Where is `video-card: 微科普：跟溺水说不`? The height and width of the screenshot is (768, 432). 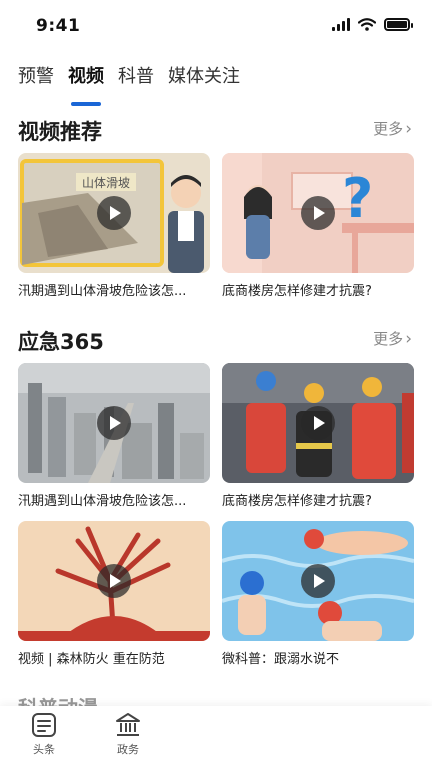 video-card: 微科普：跟溺水说不 is located at coordinates (318, 594).